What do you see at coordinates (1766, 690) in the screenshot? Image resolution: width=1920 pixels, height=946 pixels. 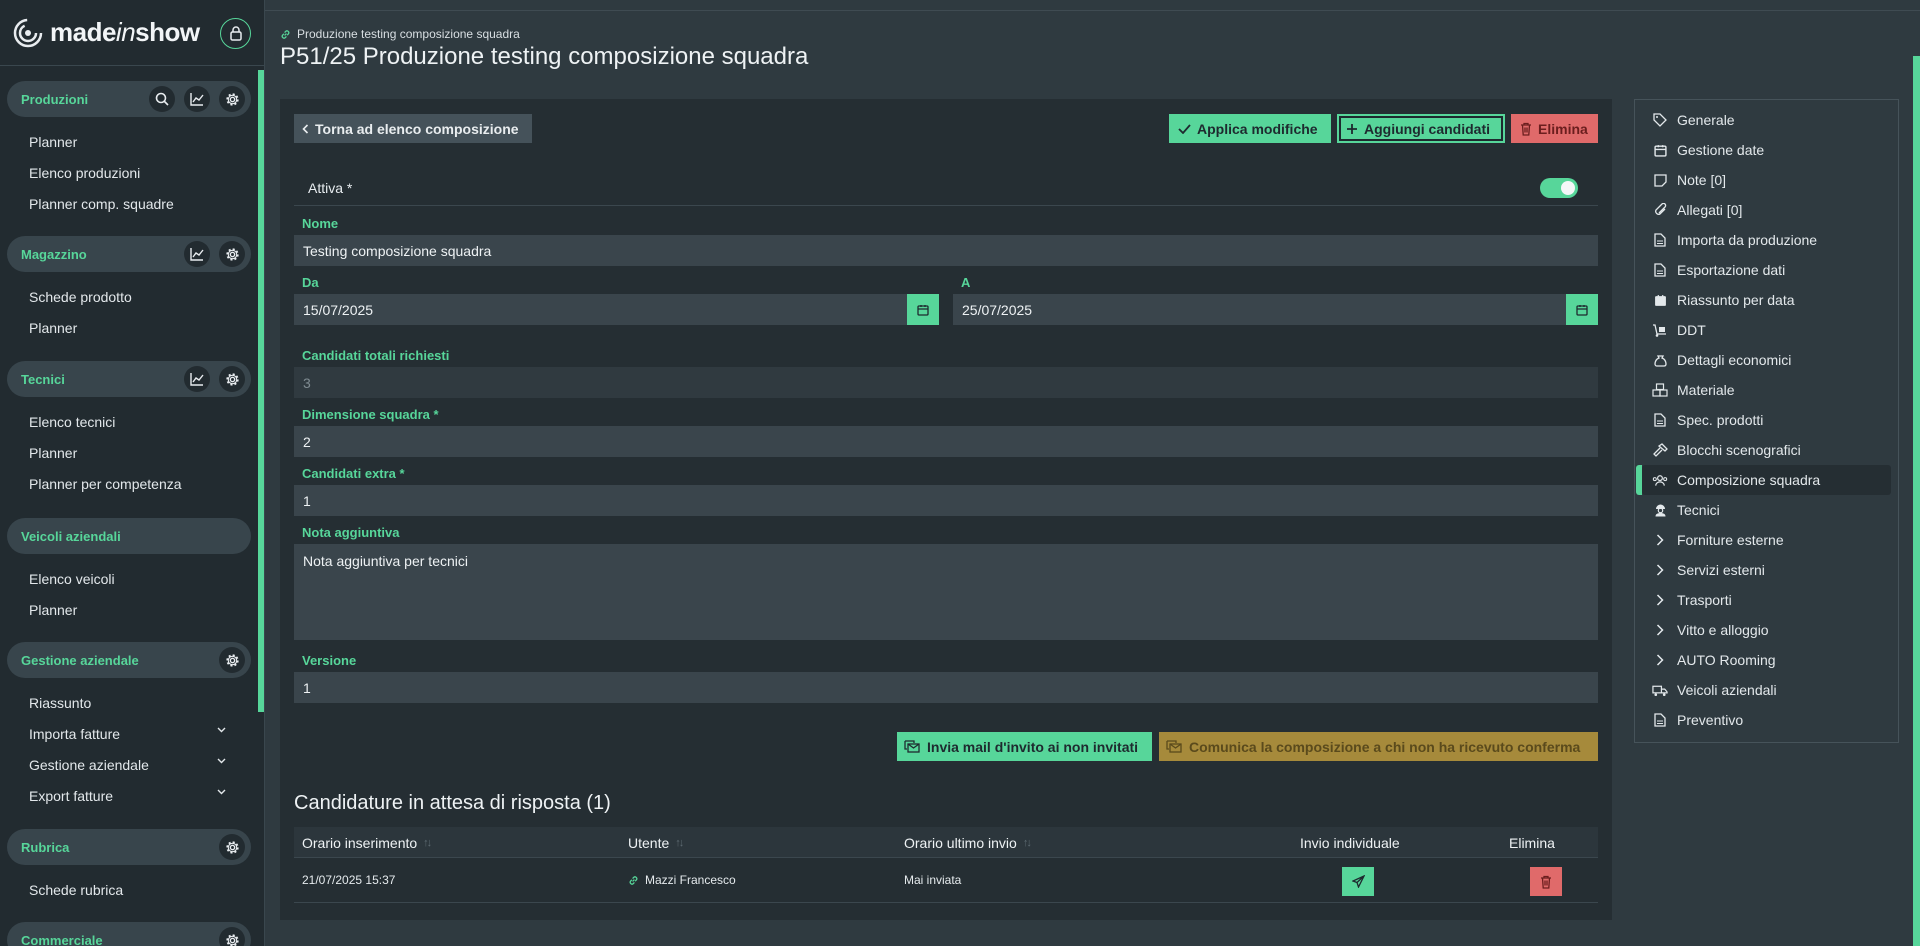 I see `menu-item-veicoli-aziendali: Veicoli aziendali` at bounding box center [1766, 690].